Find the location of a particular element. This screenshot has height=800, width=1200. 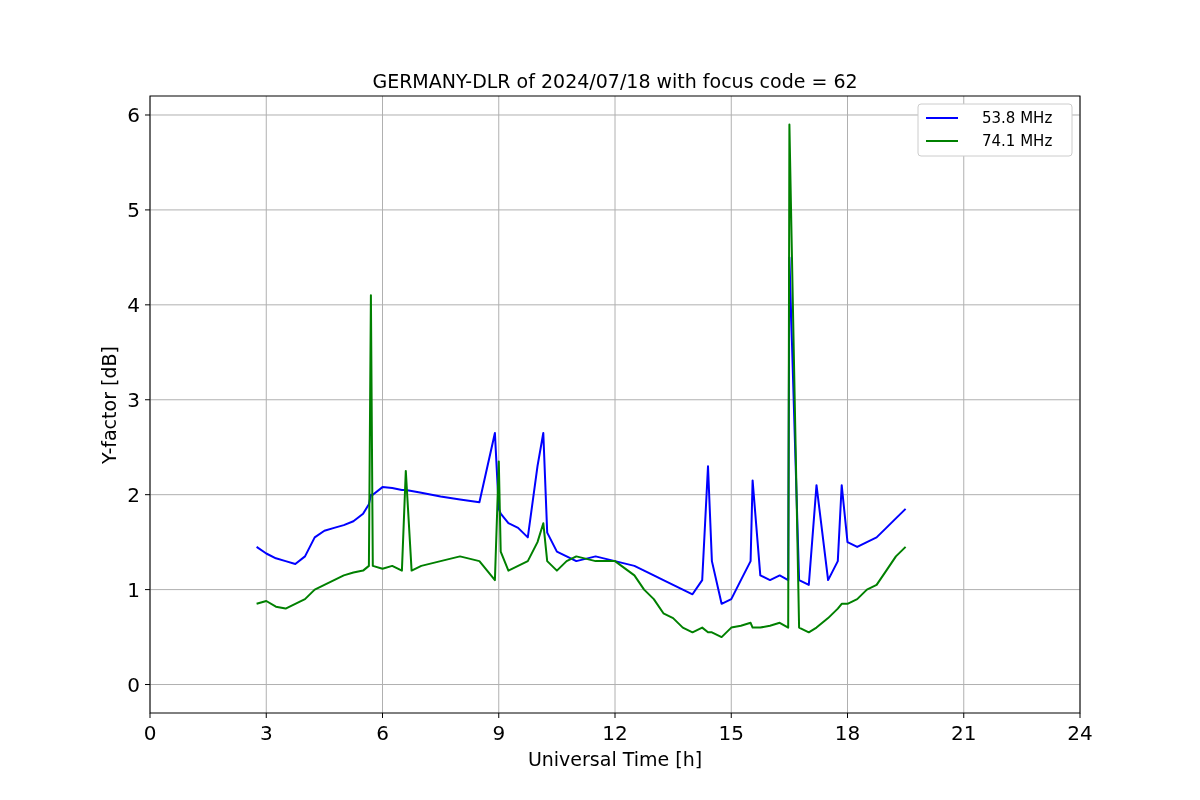

x-tick-label: 24 is located at coordinates (1080, 733).